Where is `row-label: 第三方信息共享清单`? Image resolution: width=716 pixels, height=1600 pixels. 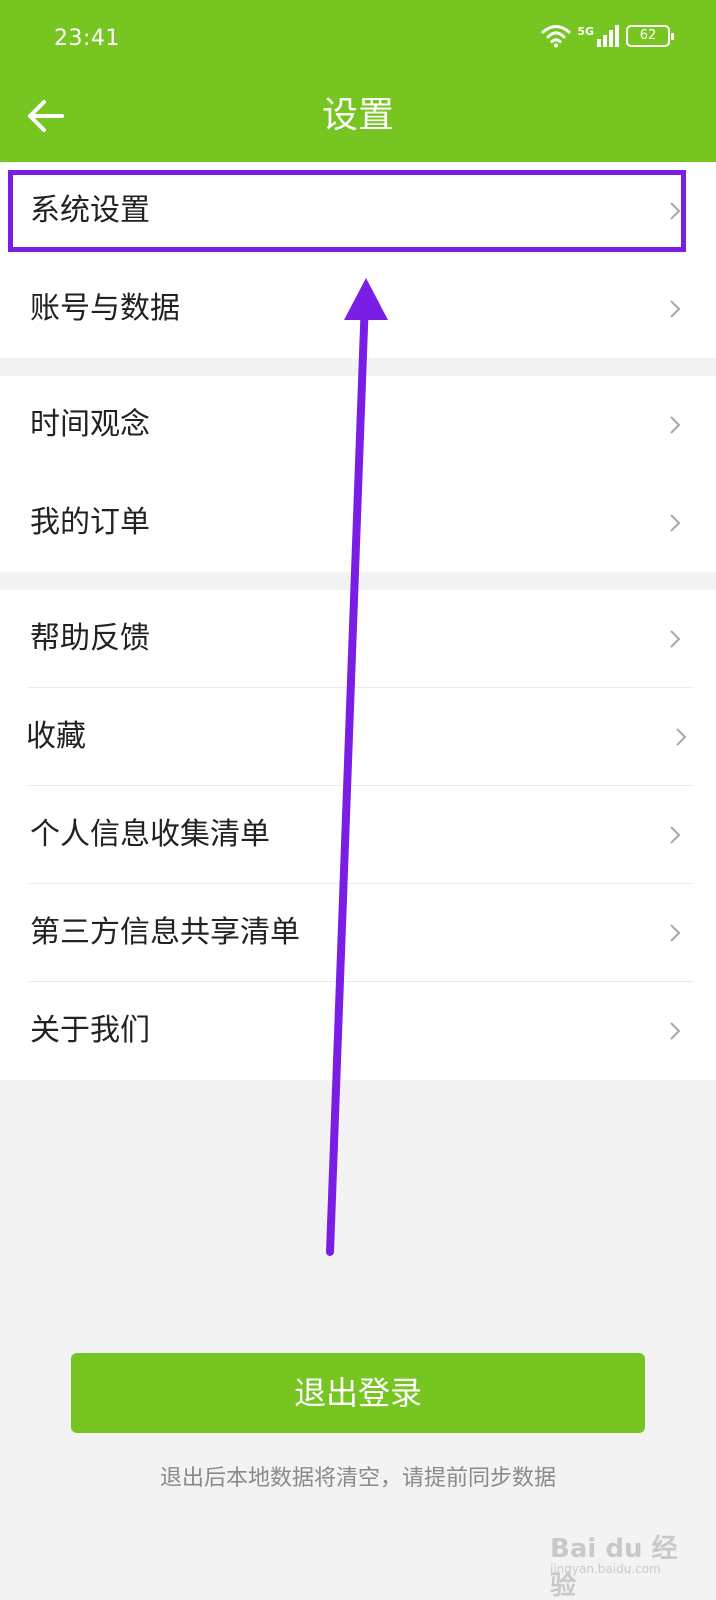
row-label: 第三方信息共享清单 is located at coordinates (165, 932).